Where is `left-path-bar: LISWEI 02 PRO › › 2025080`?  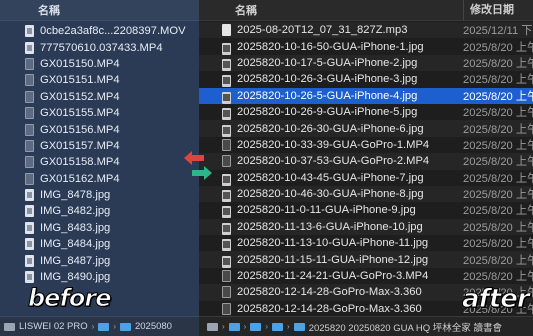
left-path-bar: LISWEI 02 PRO › › 2025080 is located at coordinates (99, 326).